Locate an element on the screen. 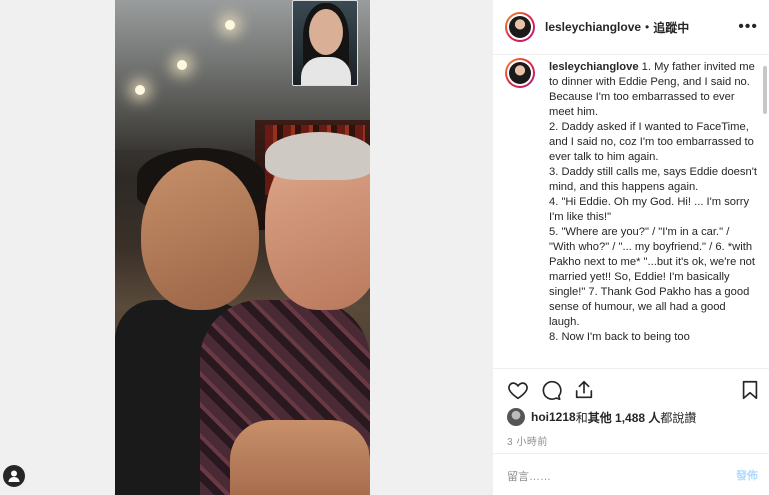 This screenshot has width=769, height=495. inset-face is located at coordinates (326, 32).